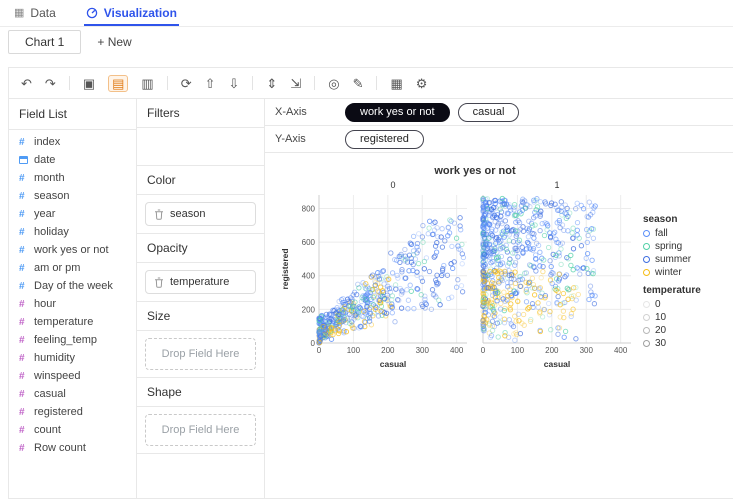 This screenshot has width=733, height=500. Describe the element at coordinates (45, 42) in the screenshot. I see `chart-tab-1: Chart 1` at that location.